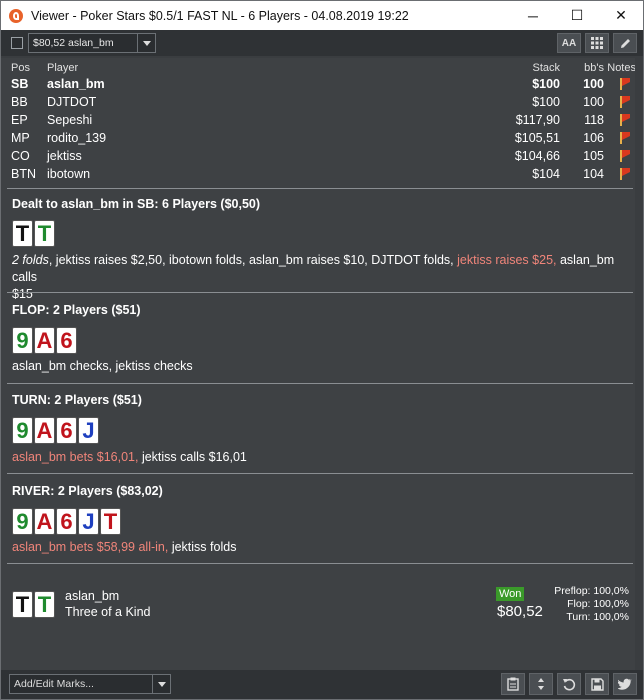 This screenshot has width=644, height=700. I want to click on grid-button, so click(597, 43).